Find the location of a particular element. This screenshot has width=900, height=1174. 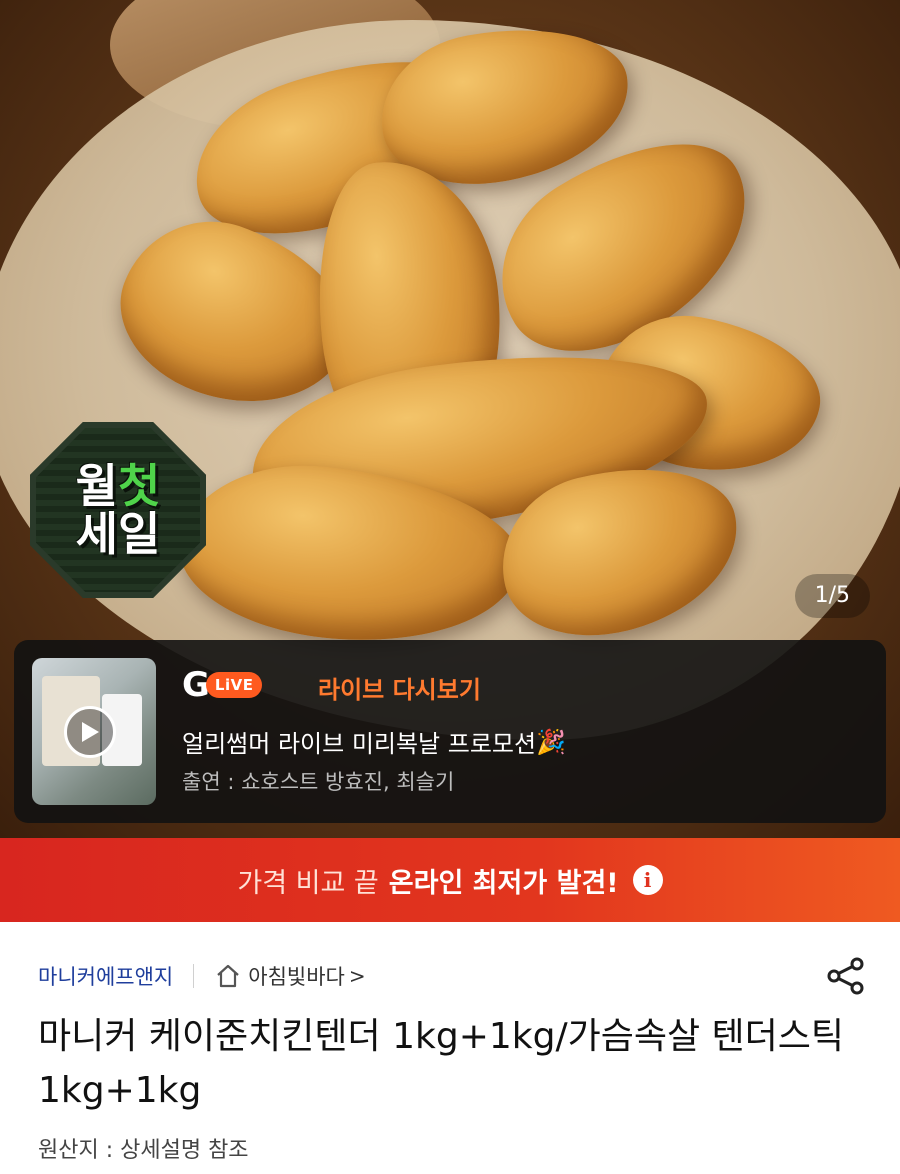

badge-text-first: 첫 is located at coordinates (139, 485).